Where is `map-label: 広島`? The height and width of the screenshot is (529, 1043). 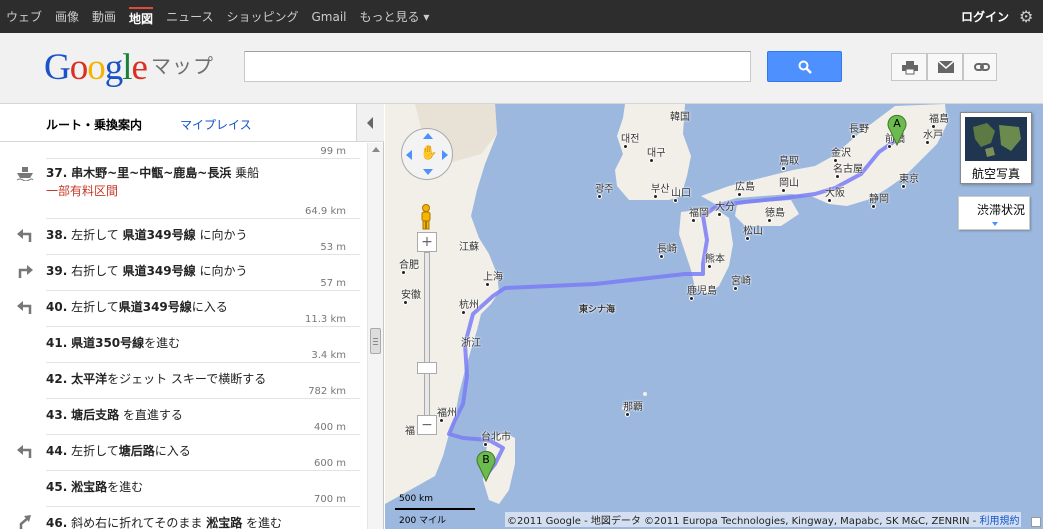 map-label: 広島 is located at coordinates (745, 187).